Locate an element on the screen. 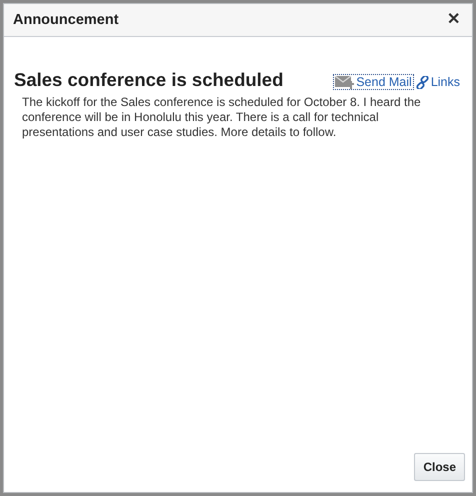 Image resolution: width=476 pixels, height=496 pixels. announcement-heading: Sales conference is scheduled is located at coordinates (149, 80).